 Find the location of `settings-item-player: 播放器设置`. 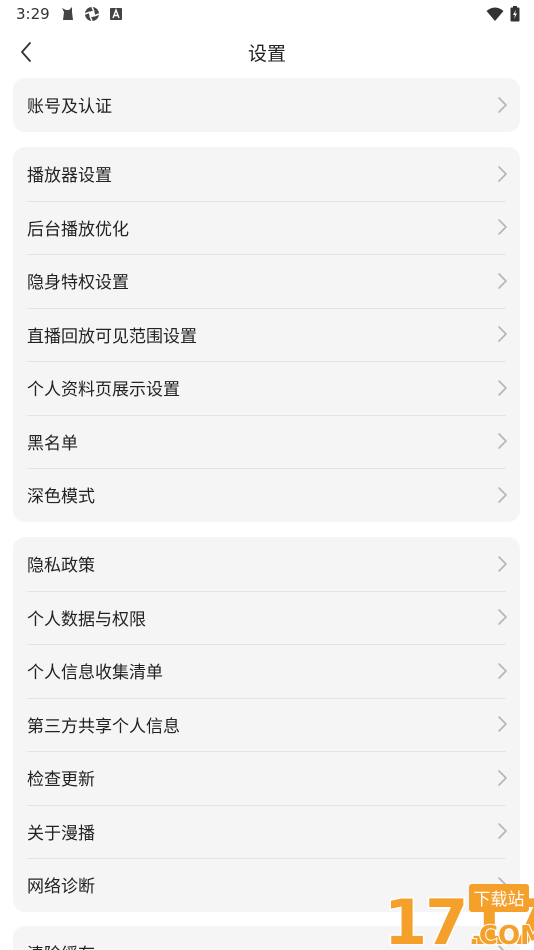

settings-item-player: 播放器设置 is located at coordinates (266, 174).